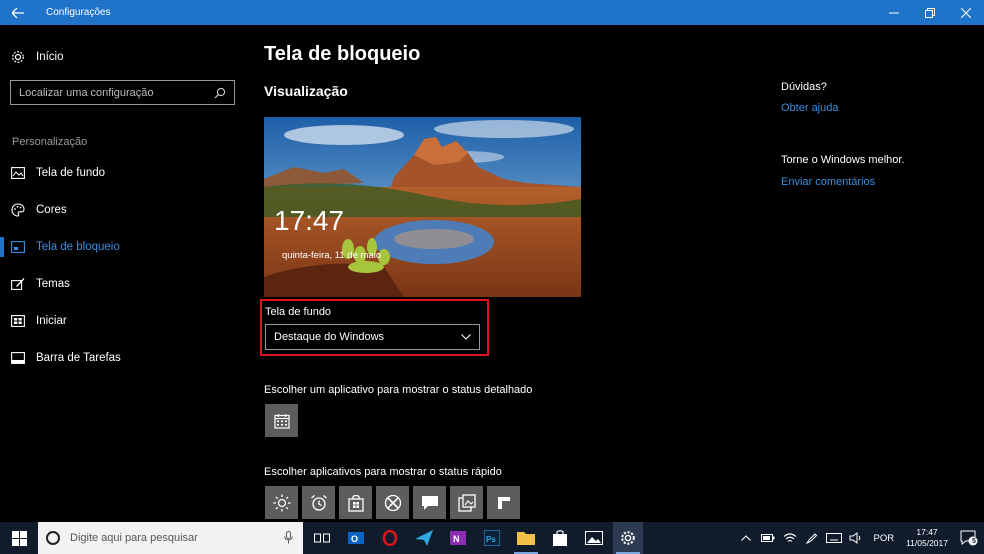  I want to click on sidebar-item-label: Iniciar, so click(51, 321).